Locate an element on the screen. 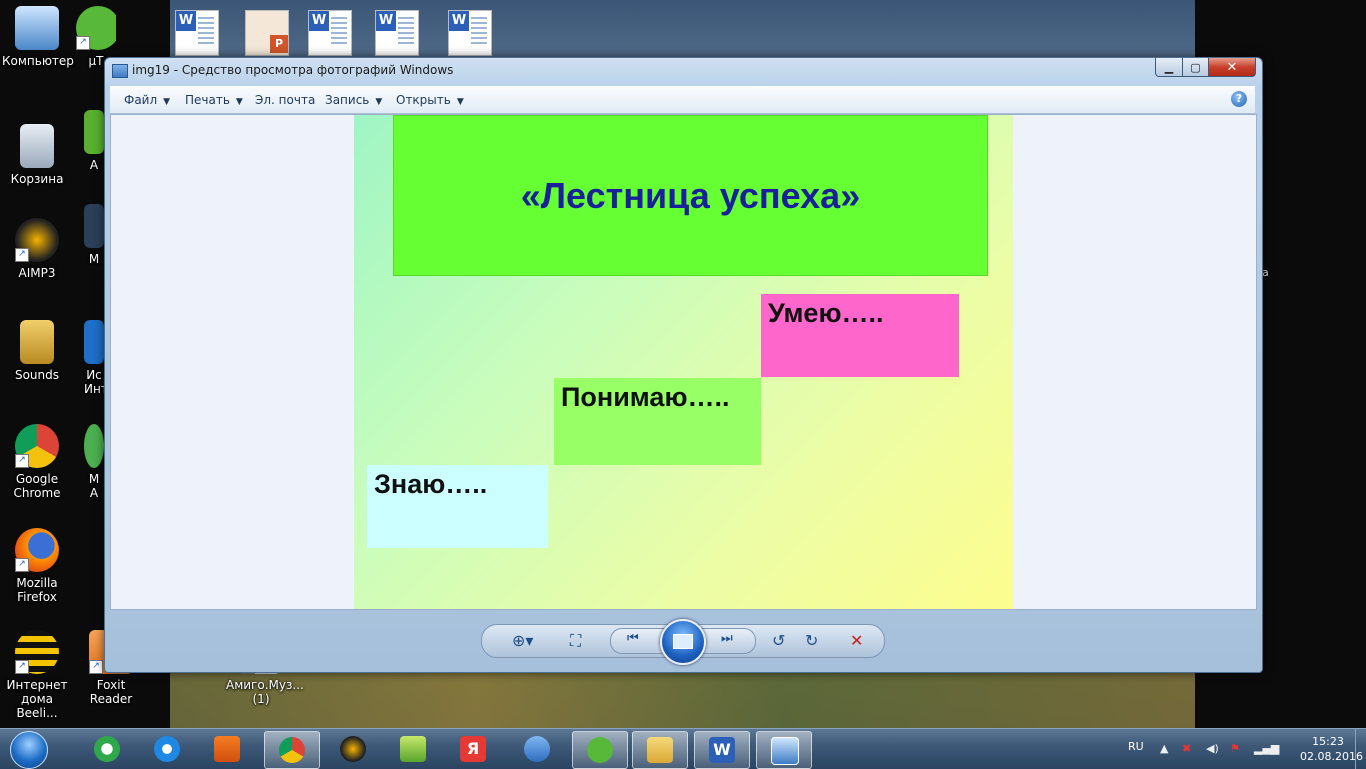 This screenshot has width=1366, height=769. taskbar: Я W RU ▲ ✖ ◀) ⚑ ▂▄▆ 15:23 02.08.2016 is located at coordinates (683, 748).